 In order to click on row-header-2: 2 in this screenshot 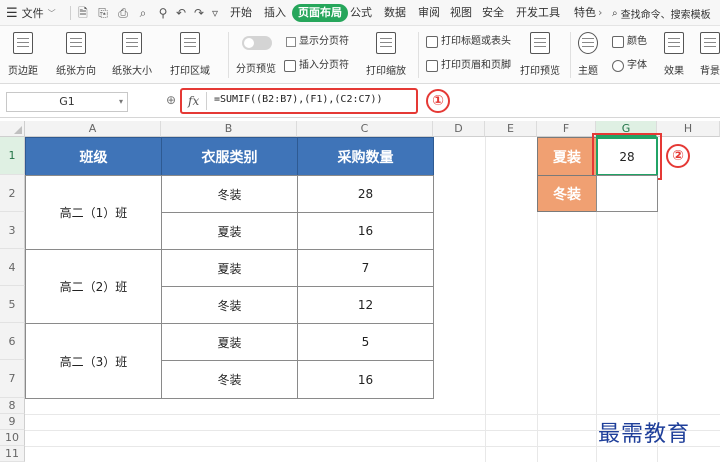, I will do `click(12, 193)`.